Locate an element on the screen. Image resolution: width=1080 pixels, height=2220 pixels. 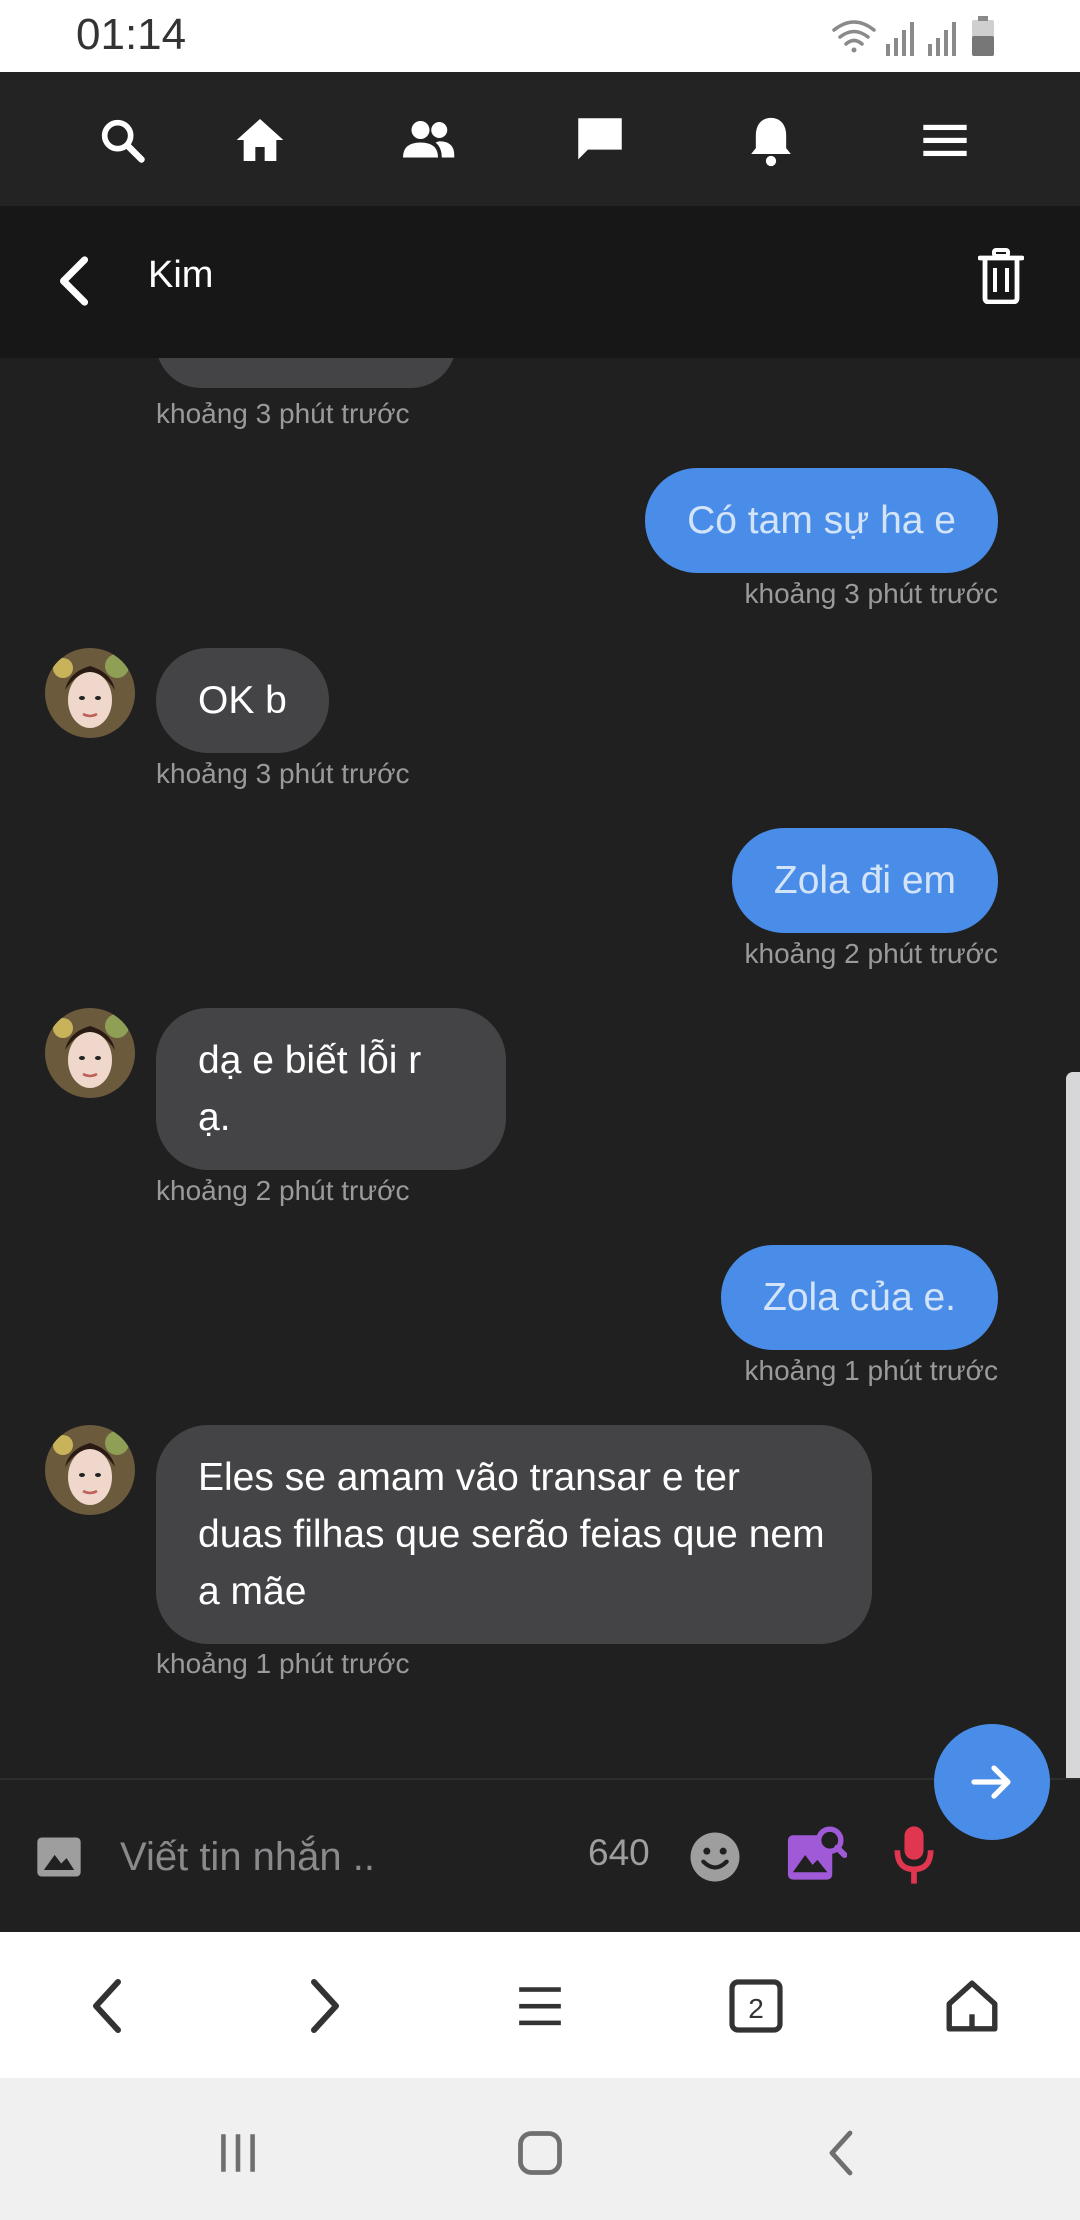
trash-icon is located at coordinates (1001, 276).